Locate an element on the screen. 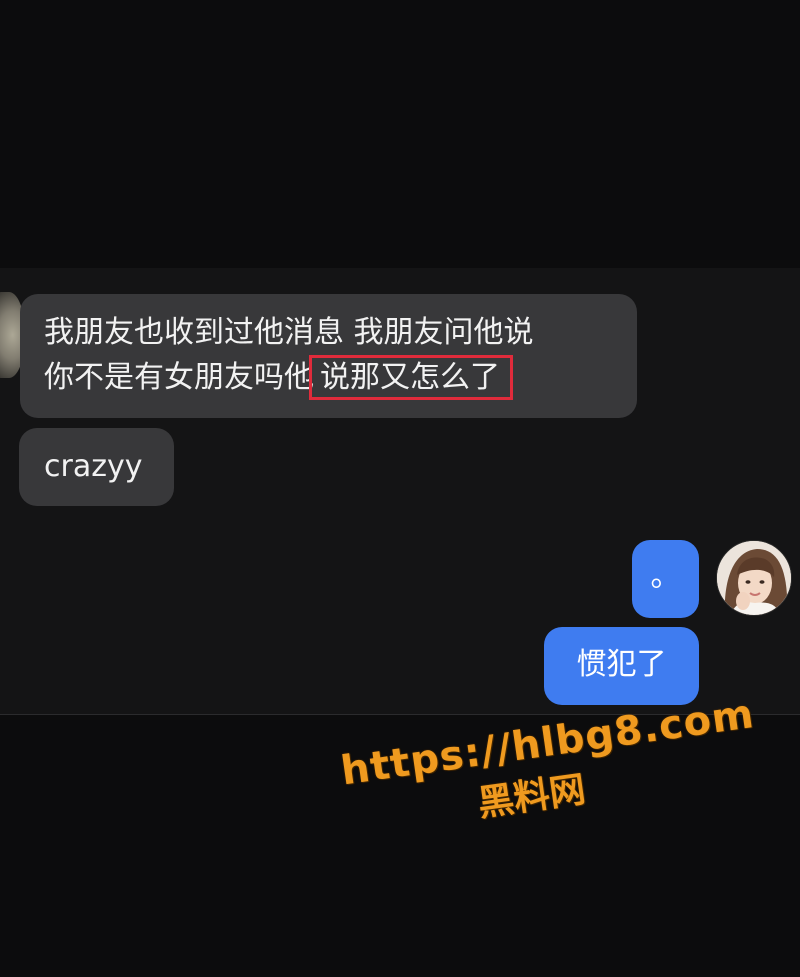 The height and width of the screenshot is (977, 800). message-text-line: 我朋友也收到过他消息 我朋友问他说 is located at coordinates (289, 332).